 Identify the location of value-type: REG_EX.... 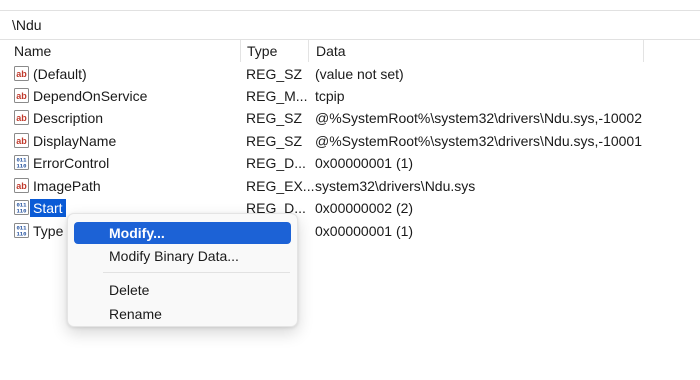
(280, 186).